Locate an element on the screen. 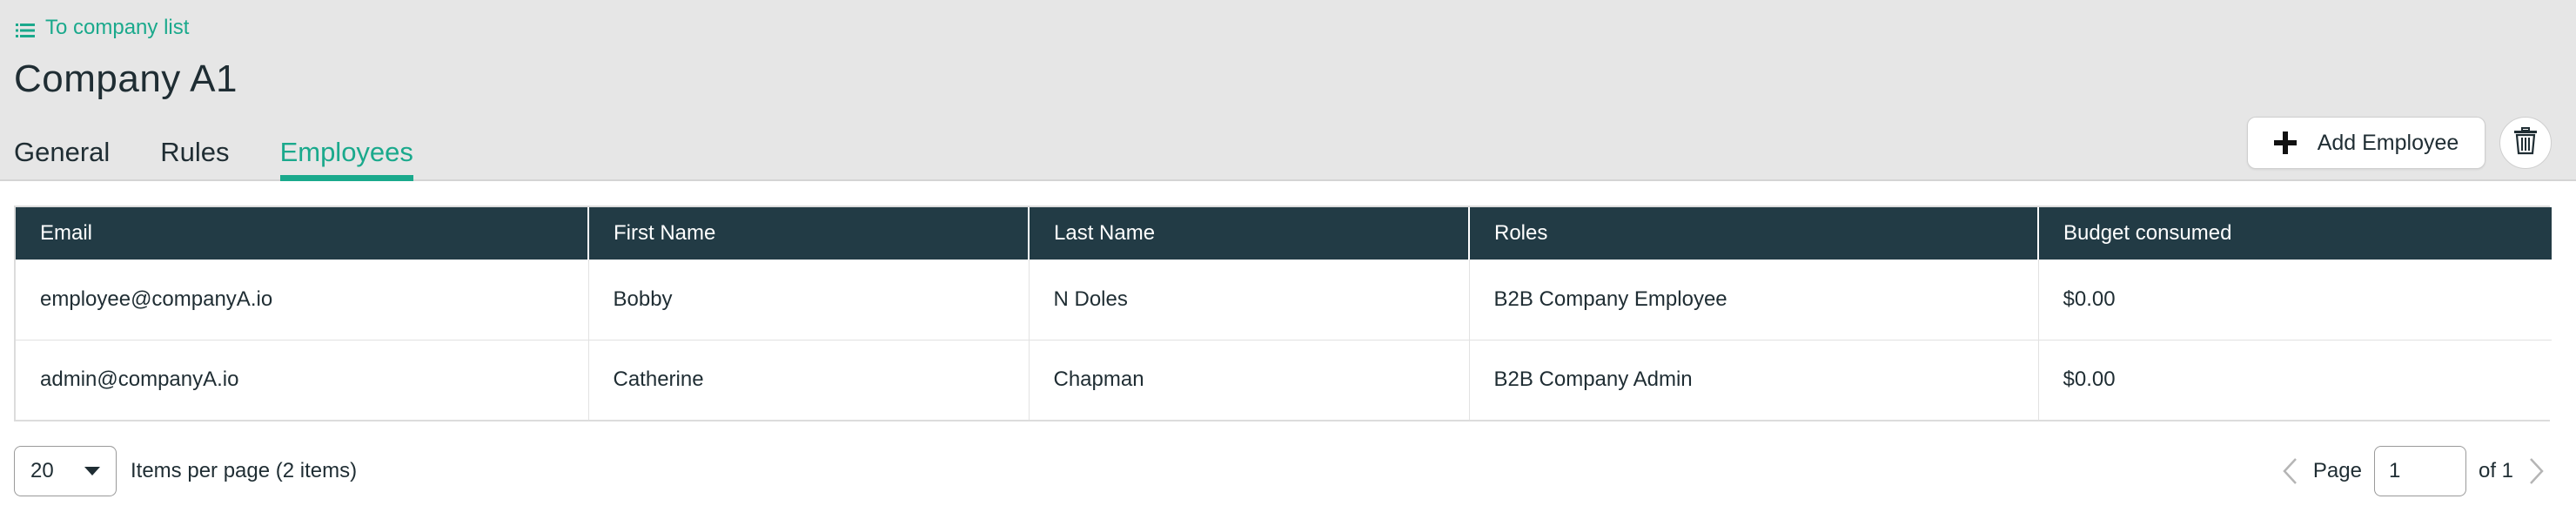  column-header-roles: Roles is located at coordinates (1754, 233).